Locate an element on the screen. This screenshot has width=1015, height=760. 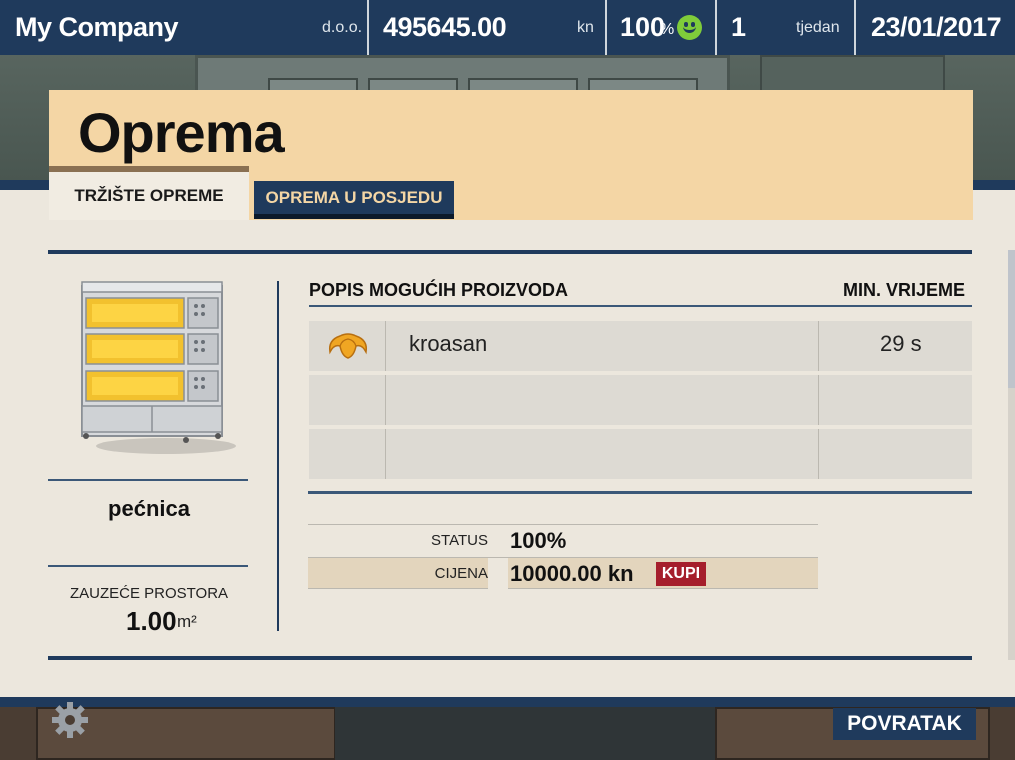
week-label: tjedan is located at coordinates (818, 27).